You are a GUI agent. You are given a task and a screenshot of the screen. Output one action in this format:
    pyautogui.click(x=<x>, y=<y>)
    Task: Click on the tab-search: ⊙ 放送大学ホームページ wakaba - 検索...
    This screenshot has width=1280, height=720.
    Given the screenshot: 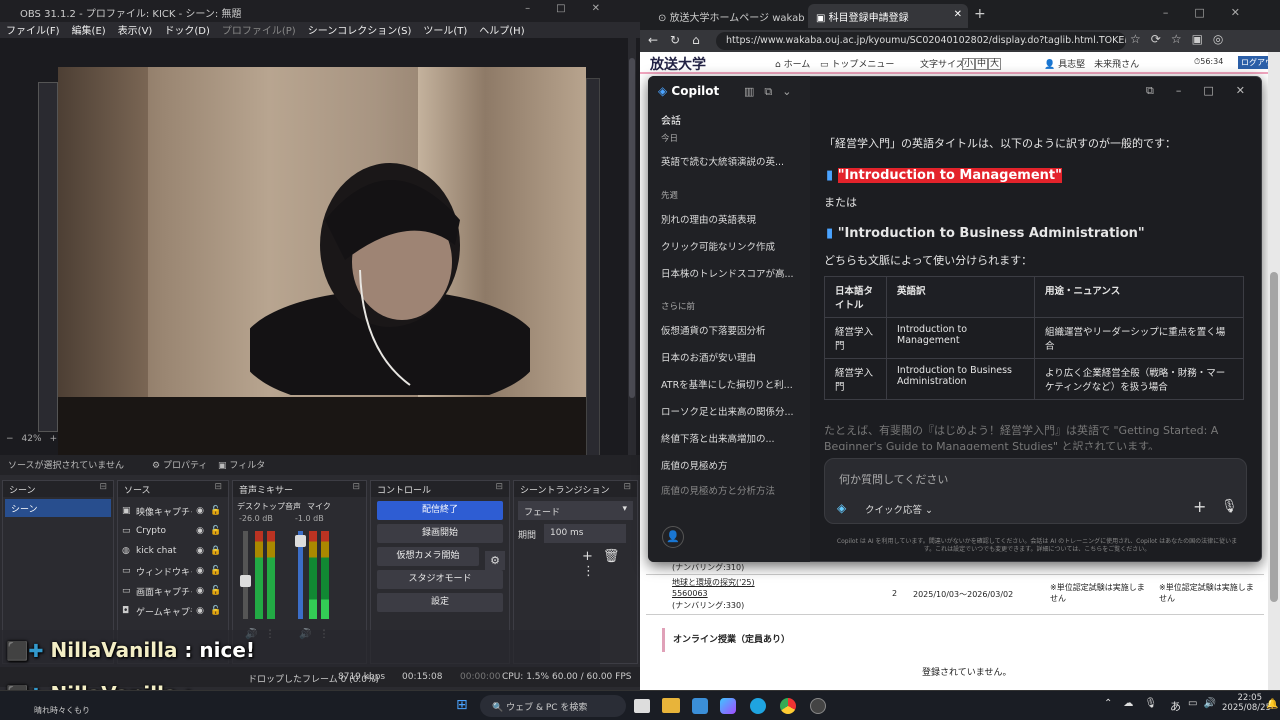 What is the action you would take?
    pyautogui.click(x=727, y=16)
    